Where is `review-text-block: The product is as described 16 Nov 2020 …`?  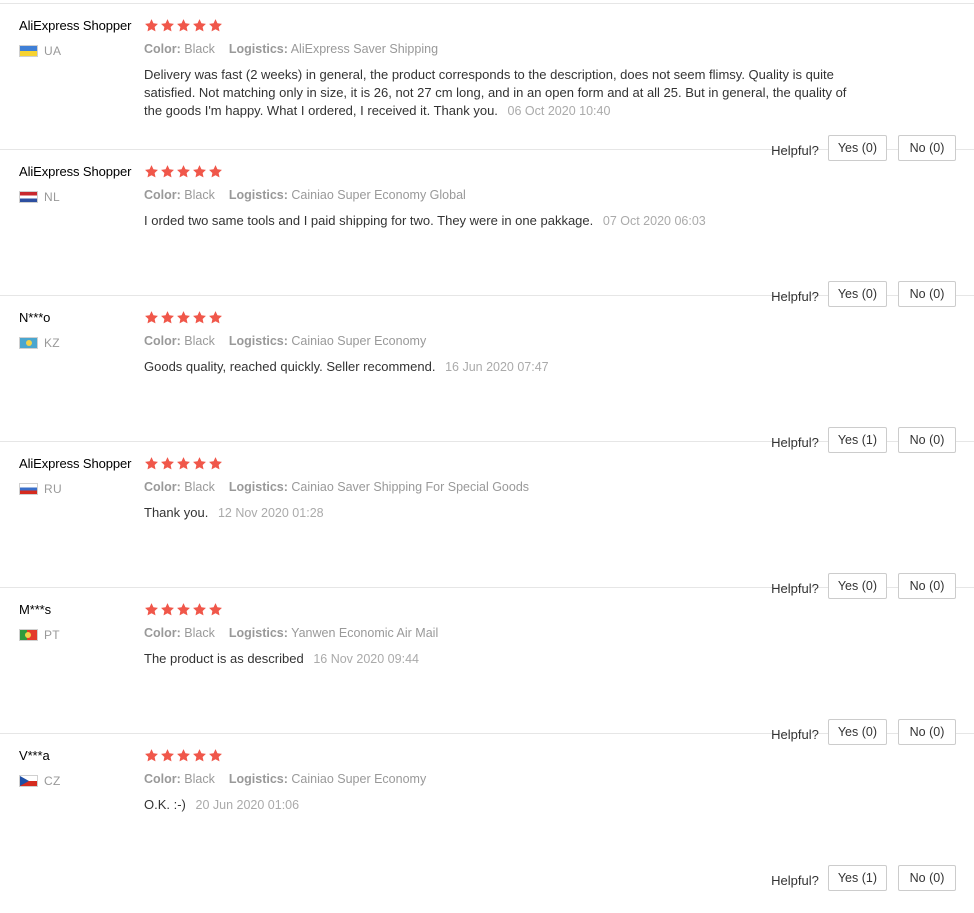 review-text-block: The product is as described 16 Nov 2020 … is located at coordinates (504, 659).